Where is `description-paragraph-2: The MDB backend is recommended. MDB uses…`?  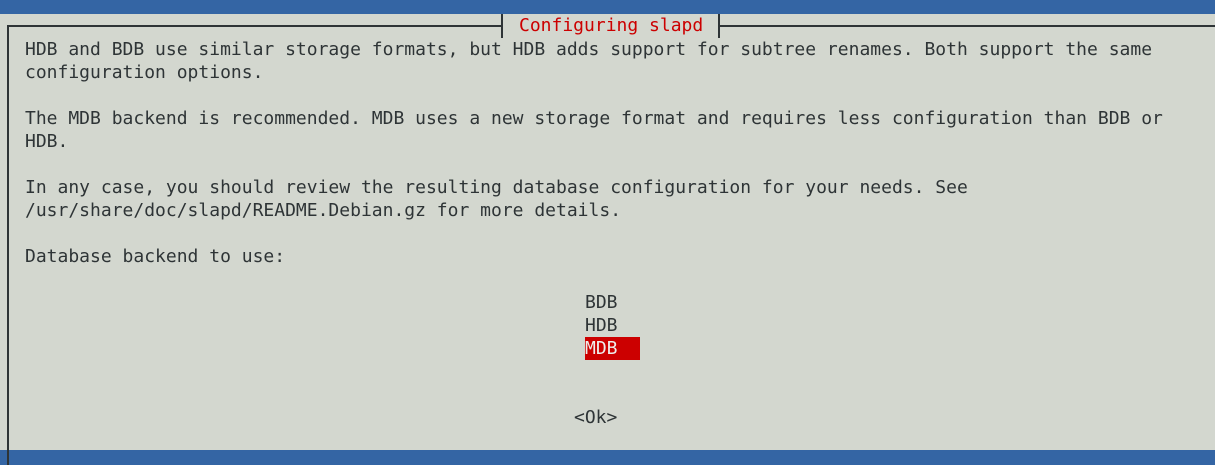
description-paragraph-2: The MDB backend is recommended. MDB uses… is located at coordinates (594, 130).